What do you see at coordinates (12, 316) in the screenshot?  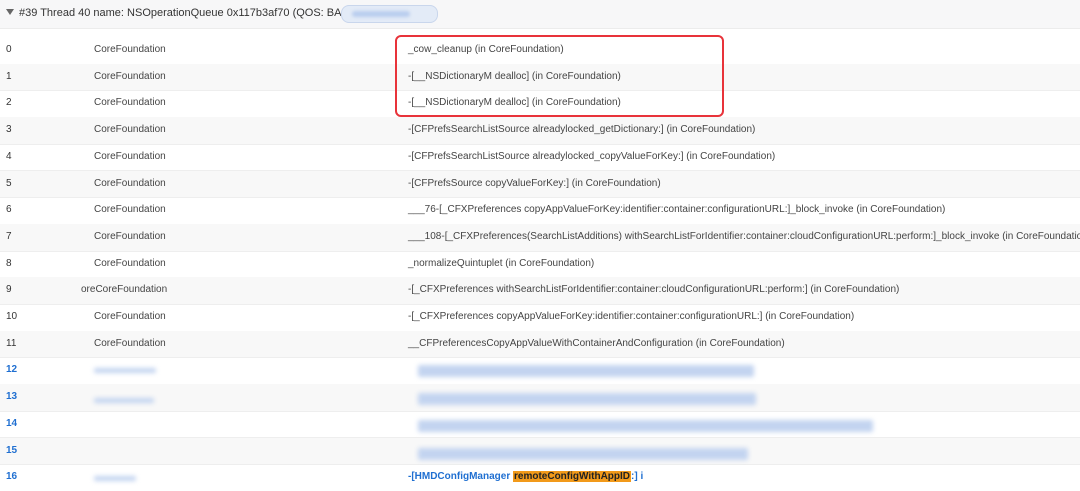 I see `frame-index: 10` at bounding box center [12, 316].